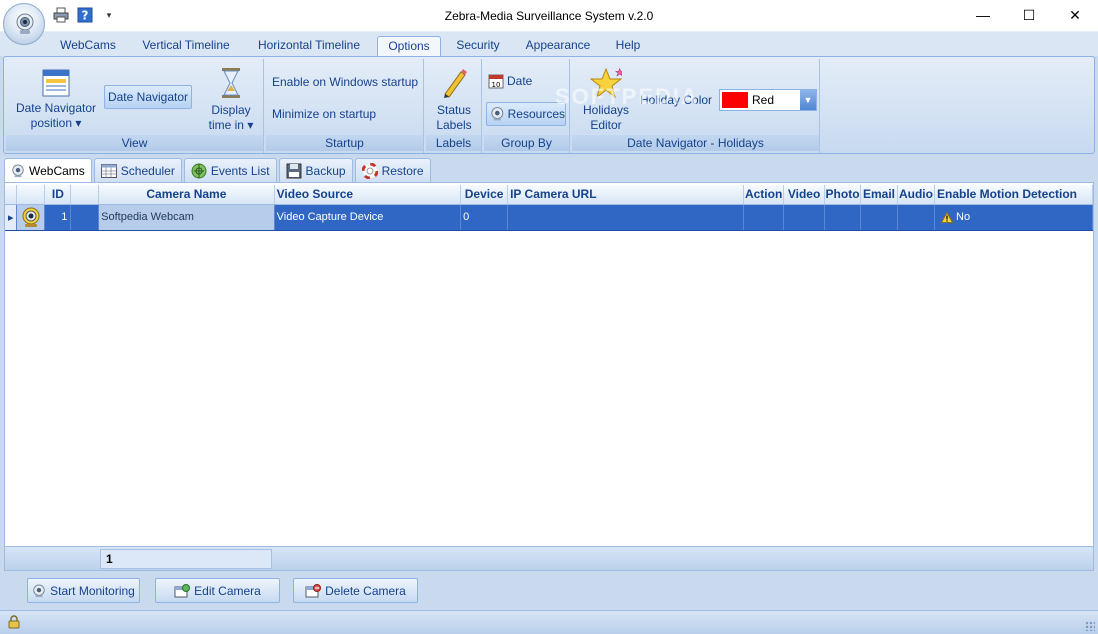 This screenshot has height=634, width=1098. I want to click on holidays-editor-button: Holidays Editor, so click(606, 100).